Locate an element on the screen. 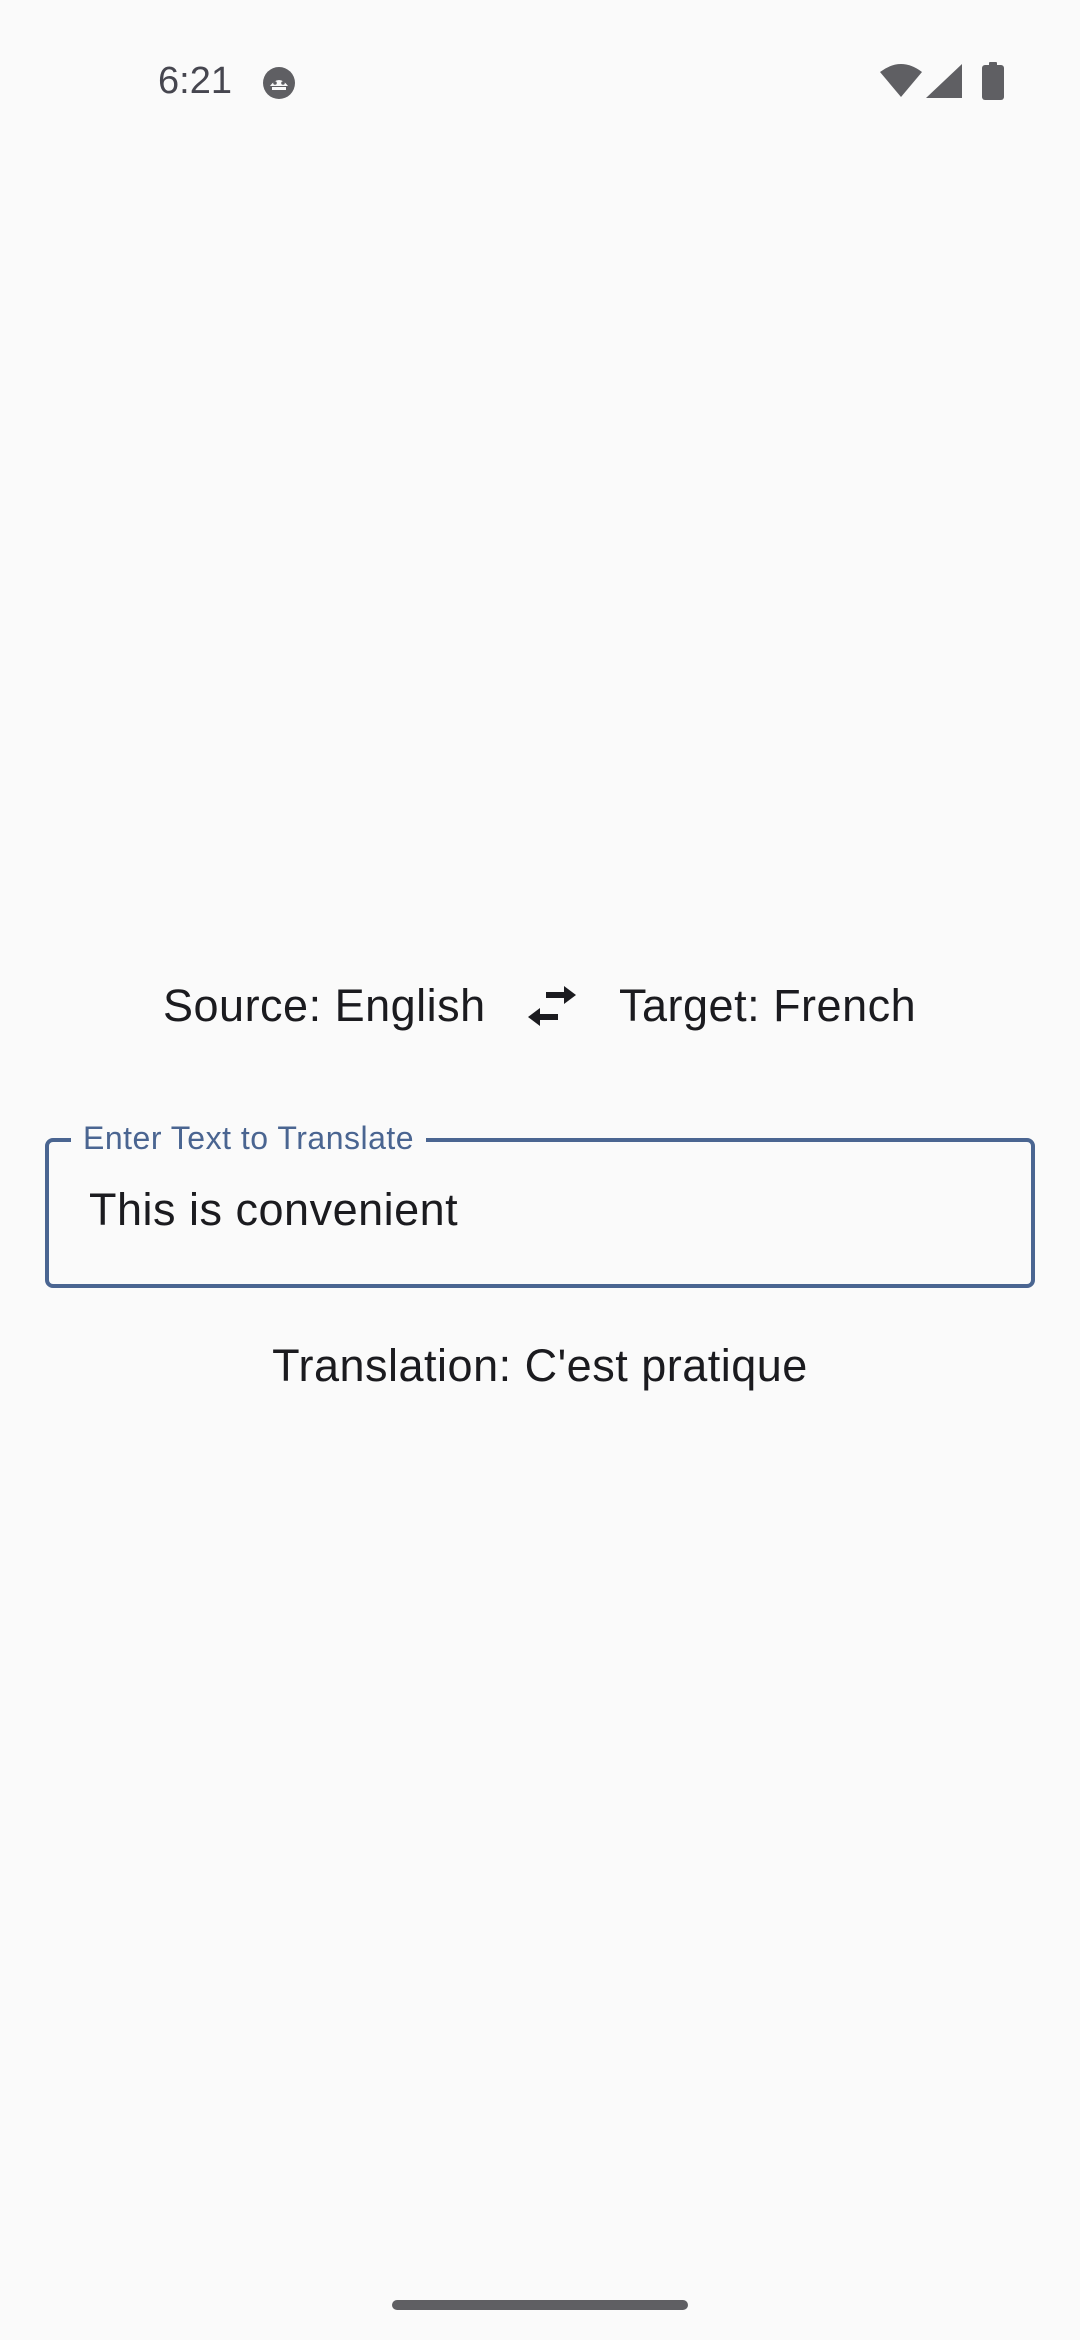 The width and height of the screenshot is (1080, 2340). language-selector-row: Source: English Target: French is located at coordinates (540, 1007).